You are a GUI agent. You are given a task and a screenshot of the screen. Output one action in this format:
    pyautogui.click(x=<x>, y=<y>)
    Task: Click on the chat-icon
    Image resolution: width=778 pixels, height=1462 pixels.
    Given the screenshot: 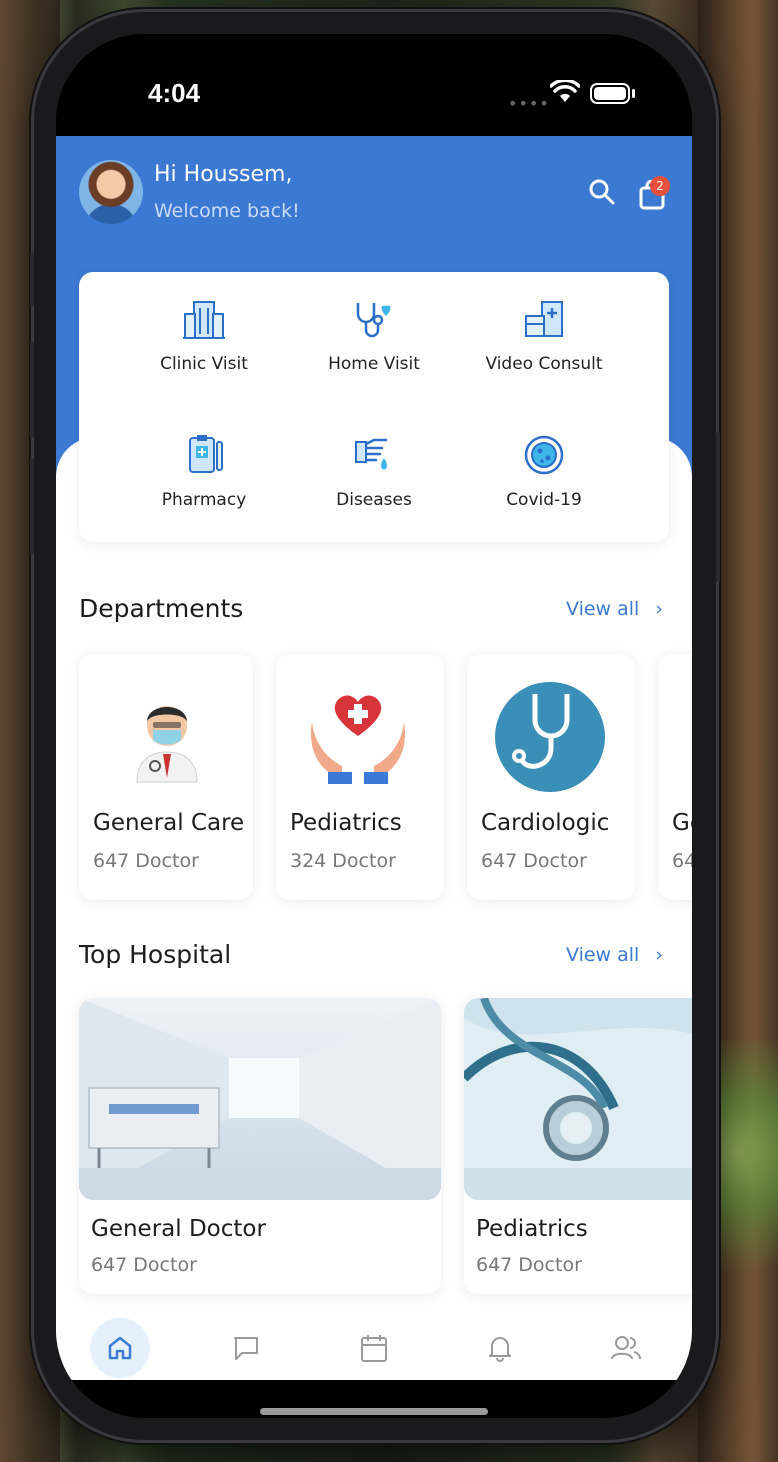 What is the action you would take?
    pyautogui.click(x=246, y=1348)
    